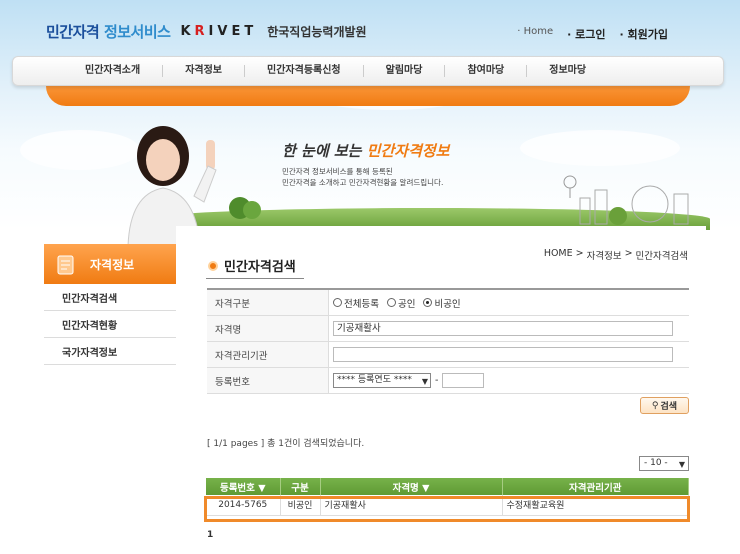 This screenshot has height=554, width=740. Describe the element at coordinates (110, 297) in the screenshot. I see `sidebar-item-search: 민간자격검색` at that location.